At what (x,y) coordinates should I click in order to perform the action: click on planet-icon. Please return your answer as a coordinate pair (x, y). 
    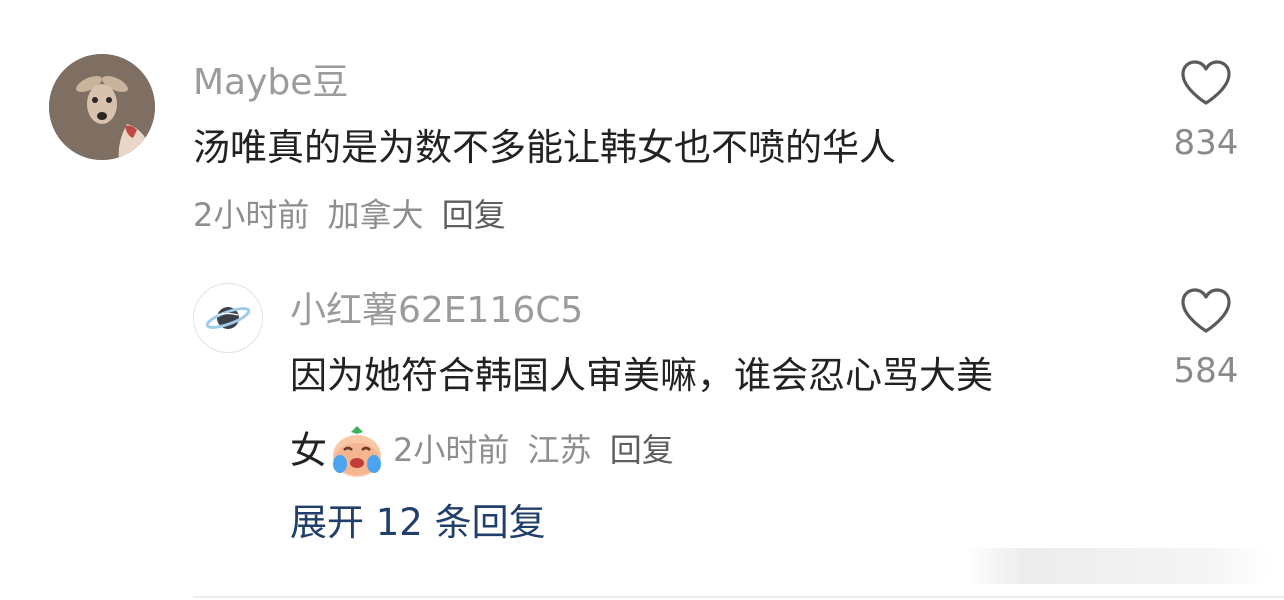
    Looking at the image, I should click on (228, 318).